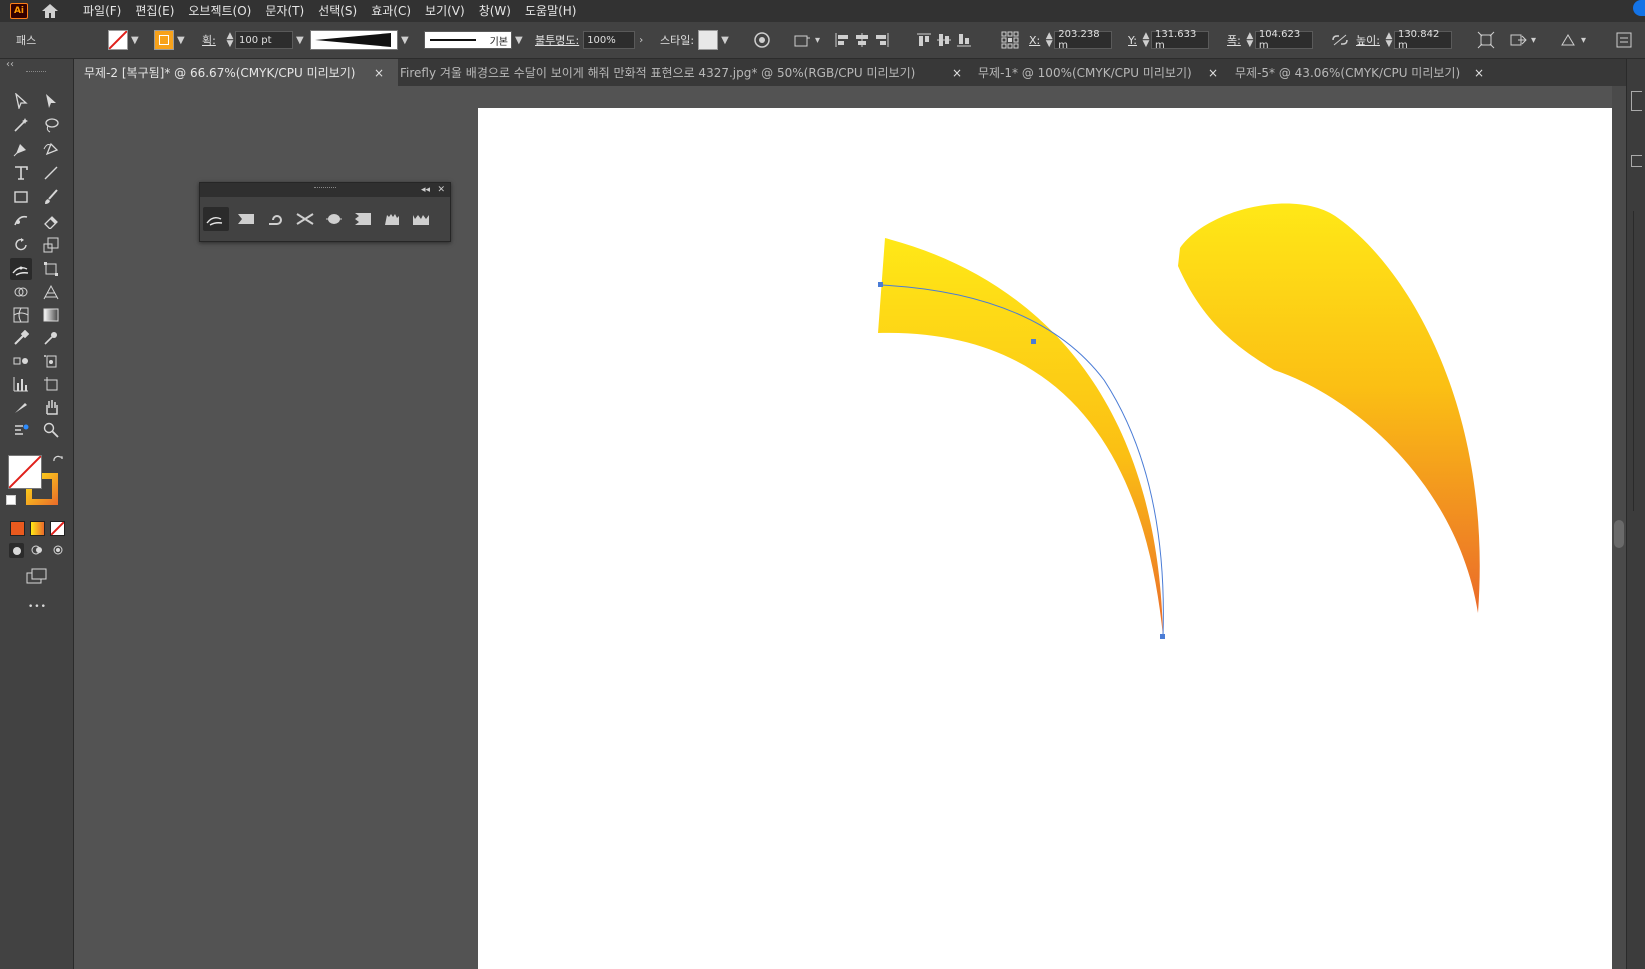  What do you see at coordinates (1518, 40) in the screenshot?
I see `isolate-icon` at bounding box center [1518, 40].